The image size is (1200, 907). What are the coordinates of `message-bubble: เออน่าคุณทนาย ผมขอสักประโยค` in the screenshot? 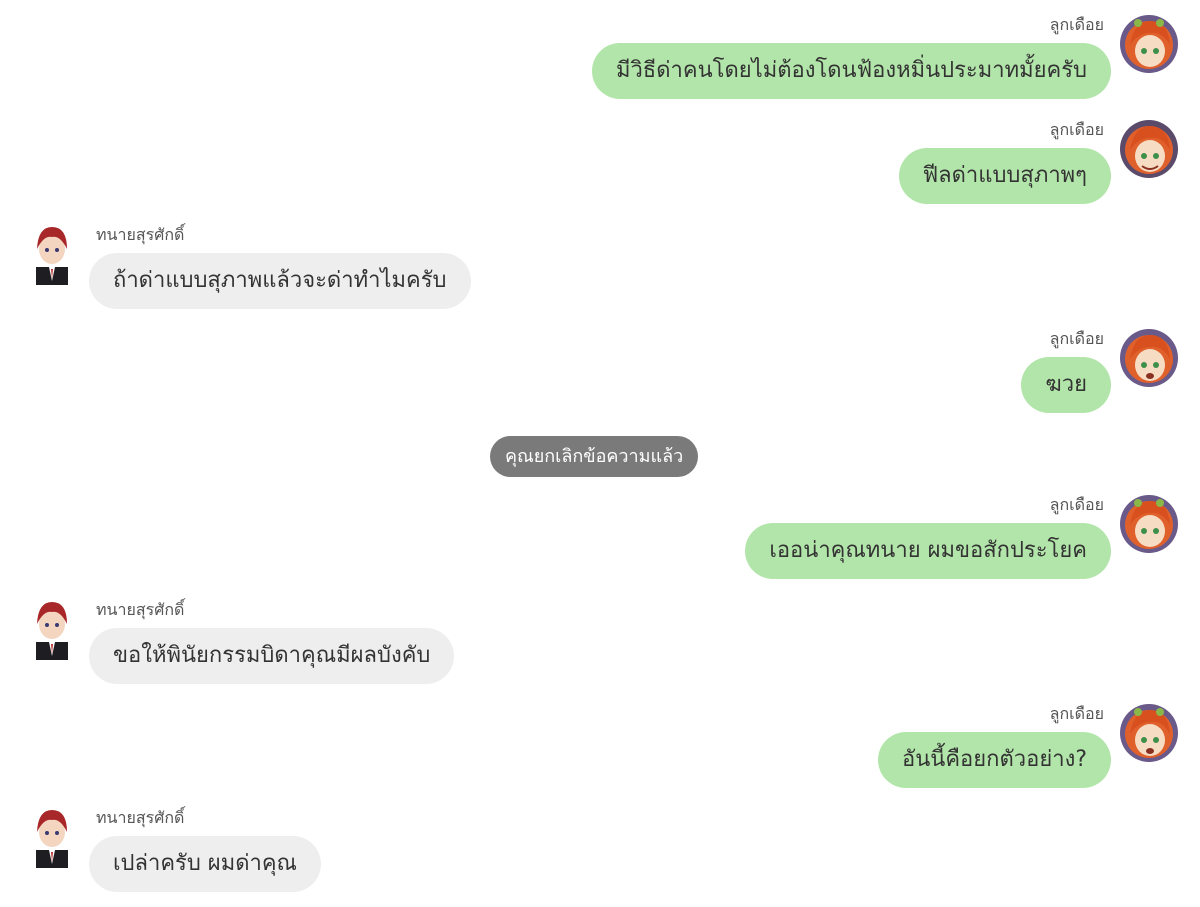 It's located at (928, 551).